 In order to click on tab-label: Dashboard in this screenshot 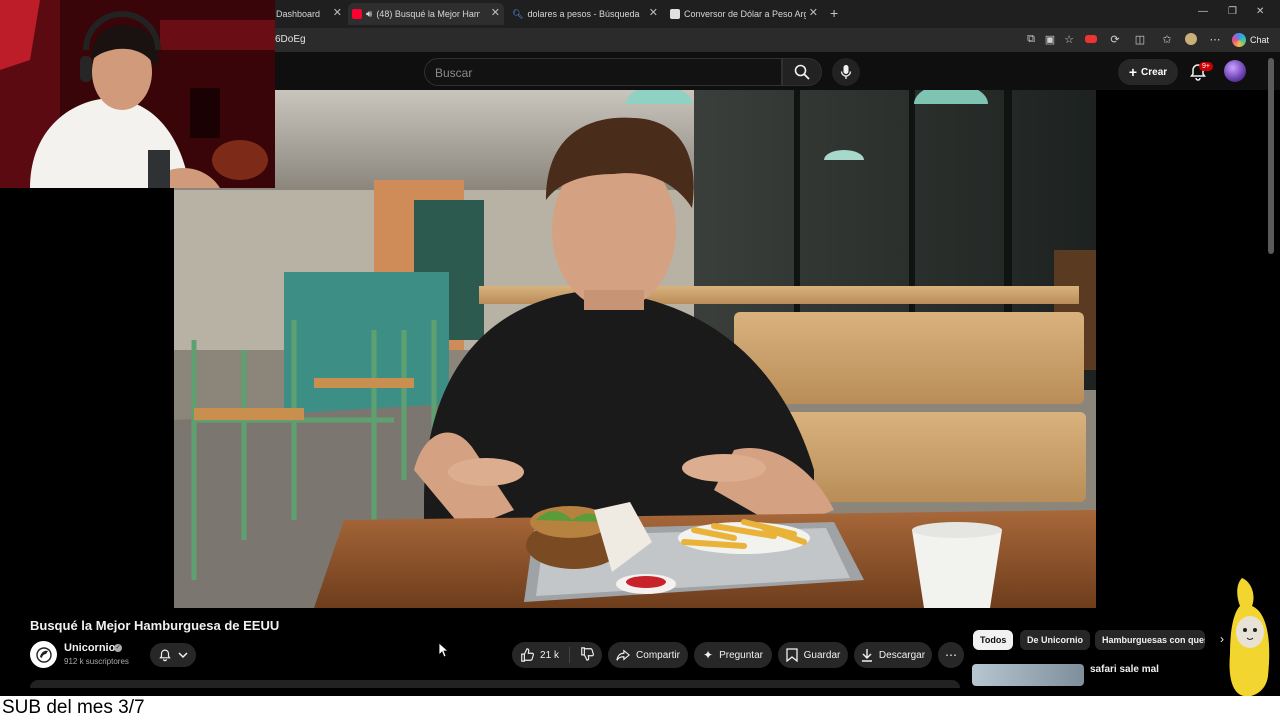, I will do `click(298, 14)`.